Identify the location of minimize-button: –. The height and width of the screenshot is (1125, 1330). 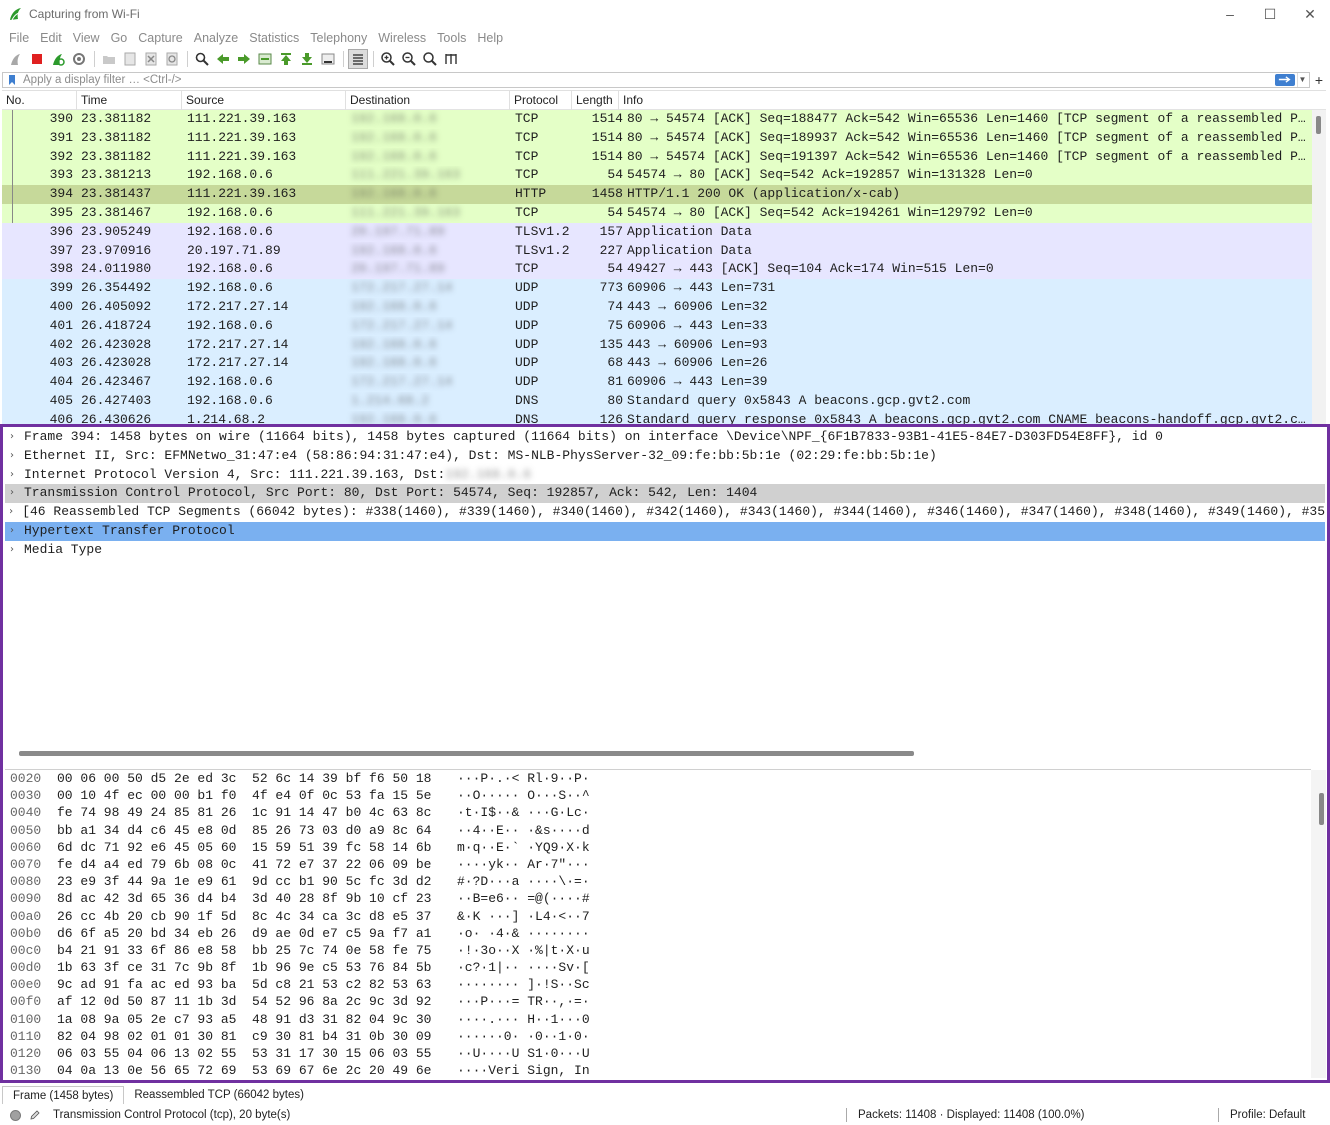
(1230, 14).